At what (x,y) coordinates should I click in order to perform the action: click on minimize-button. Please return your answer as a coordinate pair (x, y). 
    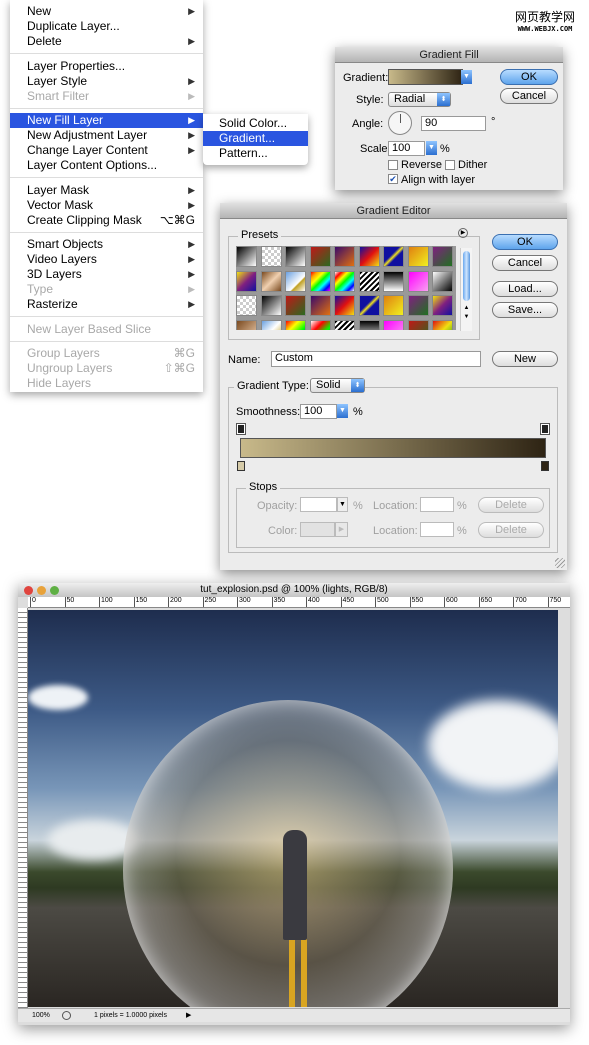
    Looking at the image, I should click on (41, 590).